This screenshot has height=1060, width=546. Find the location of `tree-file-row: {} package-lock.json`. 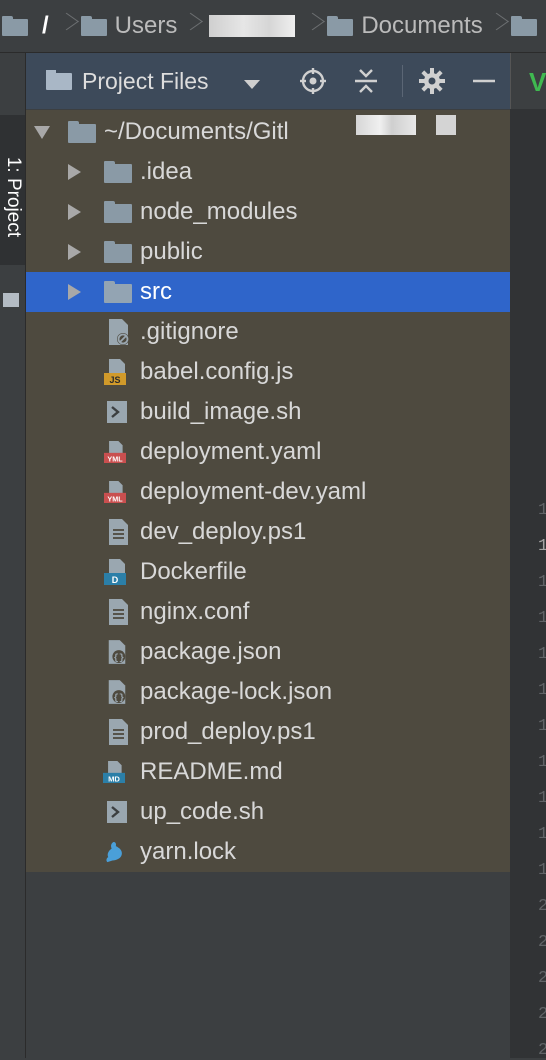

tree-file-row: {} package-lock.json is located at coordinates (268, 692).